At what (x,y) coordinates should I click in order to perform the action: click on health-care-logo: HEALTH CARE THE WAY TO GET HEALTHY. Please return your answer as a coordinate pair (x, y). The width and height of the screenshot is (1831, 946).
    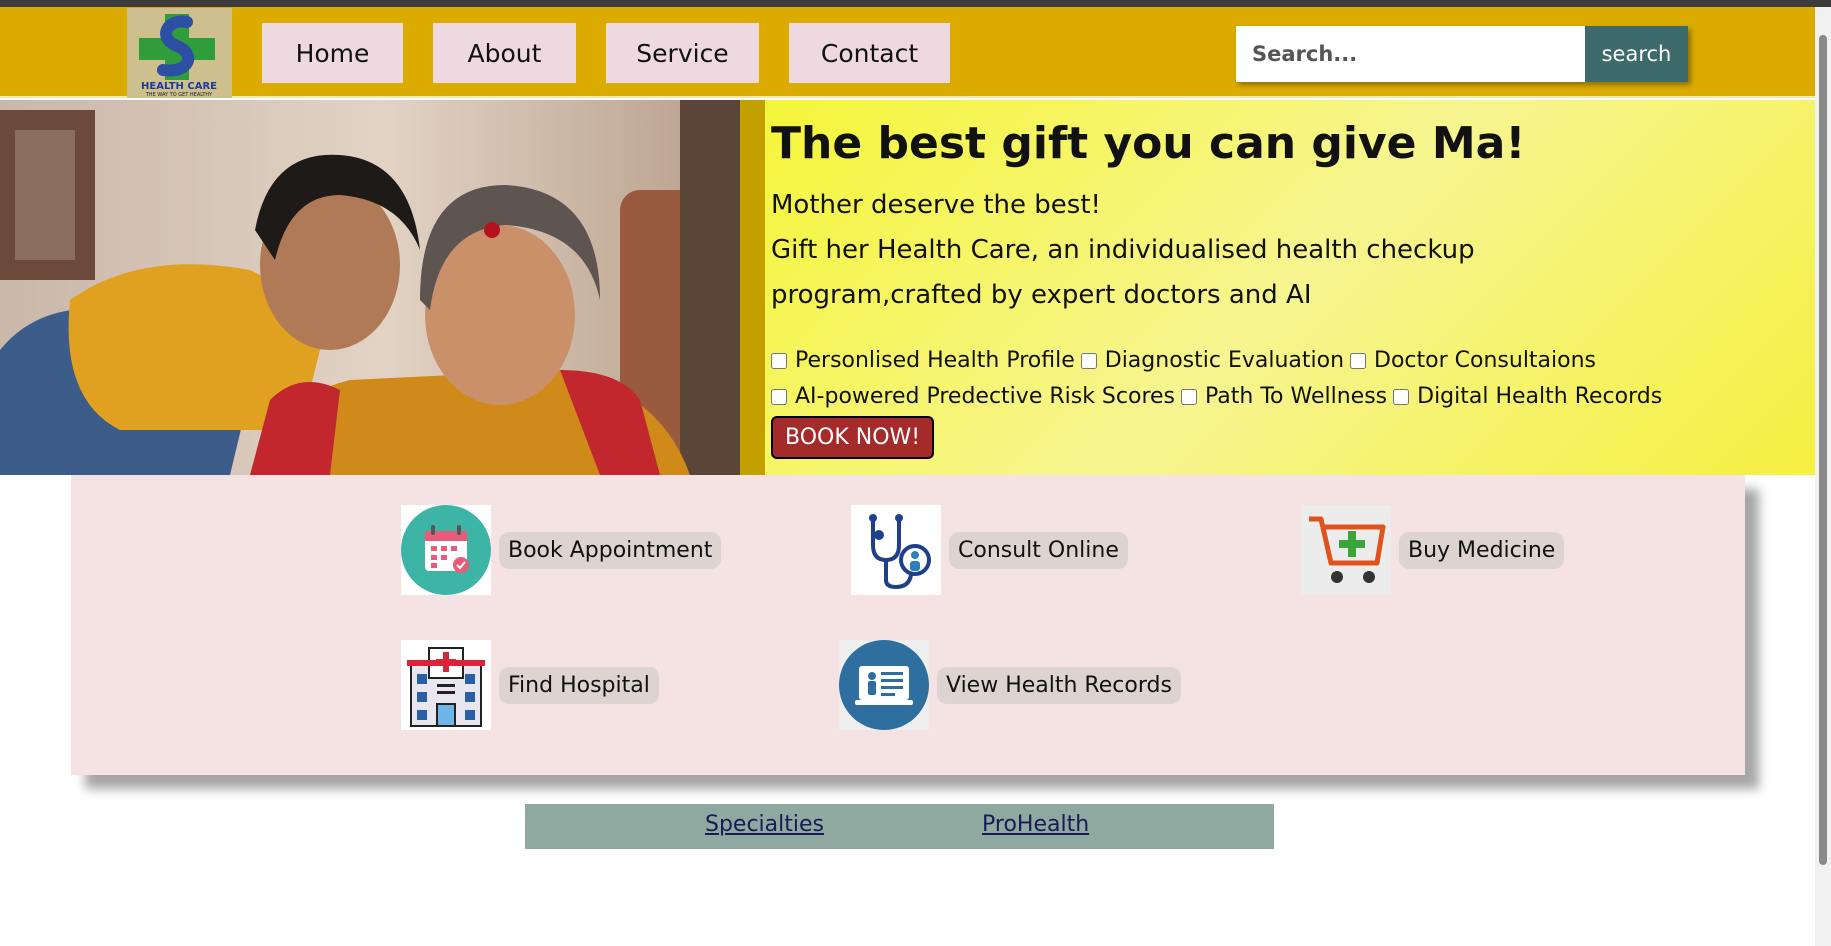
    Looking at the image, I should click on (179, 53).